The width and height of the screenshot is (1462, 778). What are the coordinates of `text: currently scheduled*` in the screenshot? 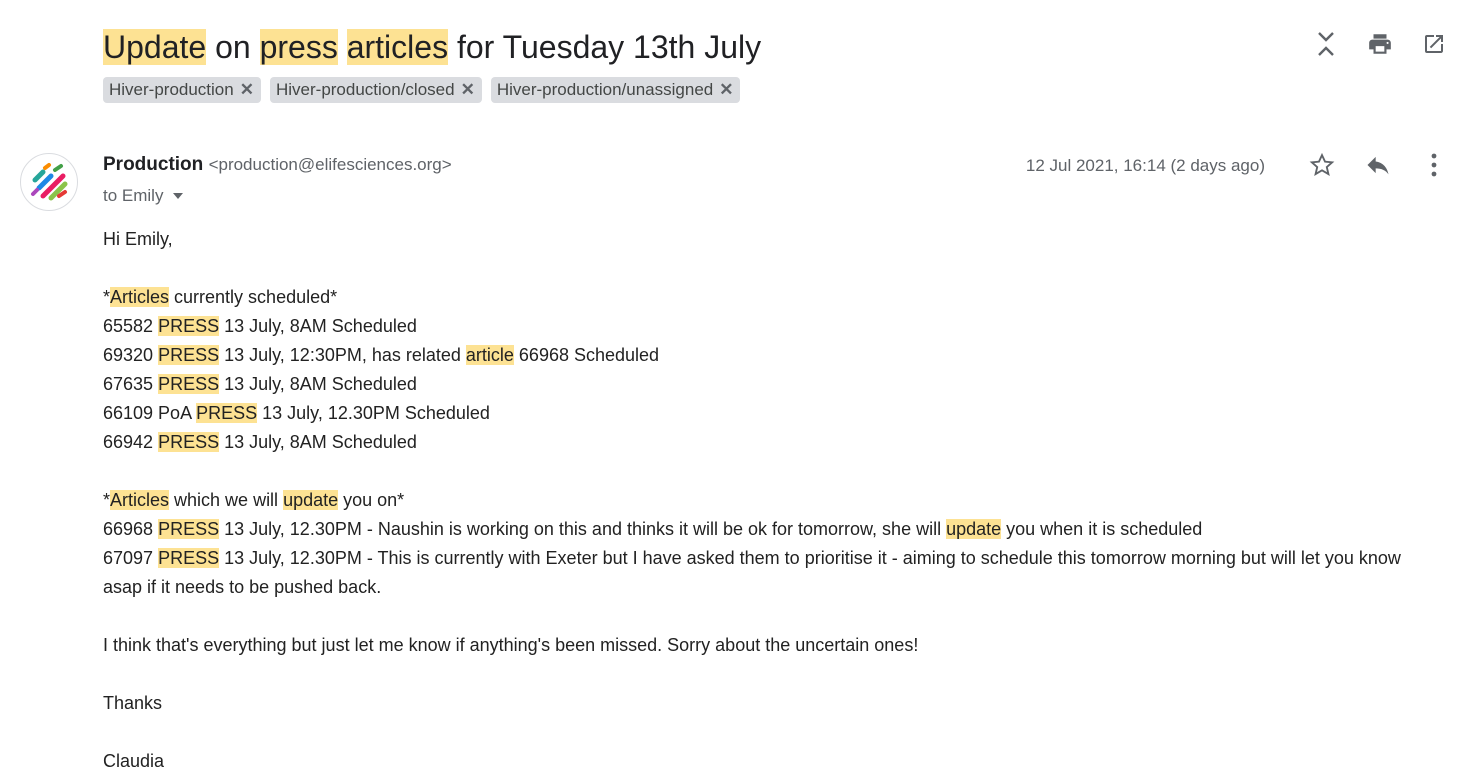 It's located at (253, 297).